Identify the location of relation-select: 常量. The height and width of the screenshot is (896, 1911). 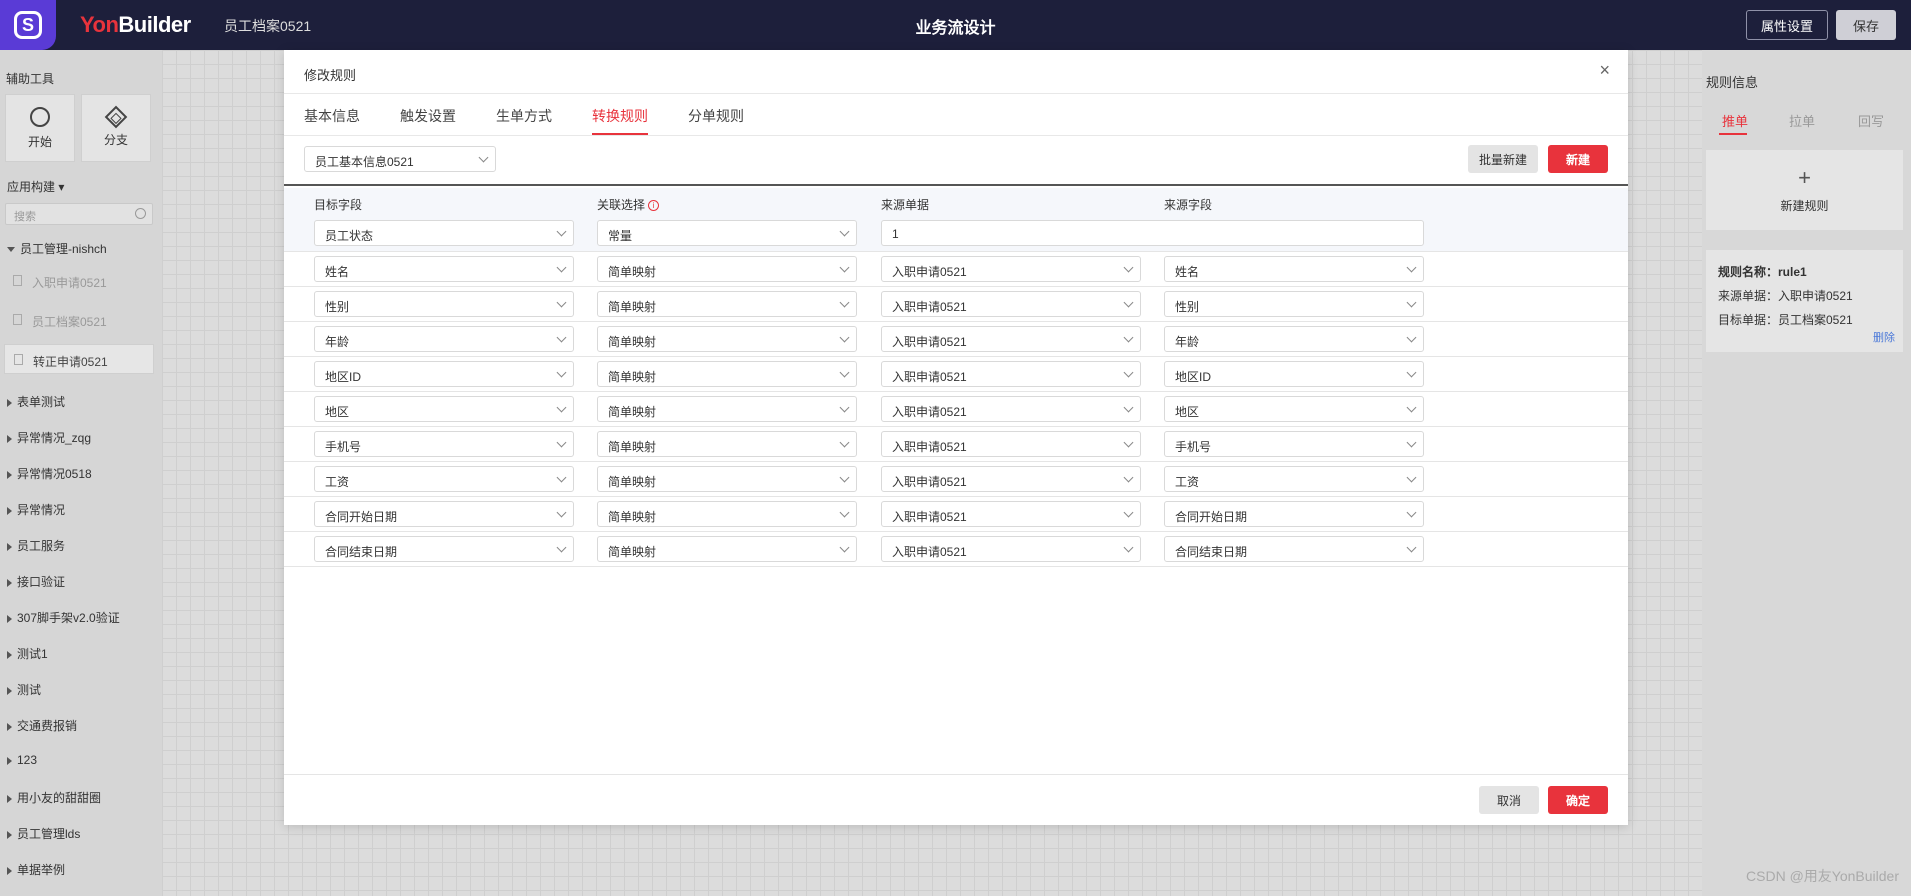
(727, 233).